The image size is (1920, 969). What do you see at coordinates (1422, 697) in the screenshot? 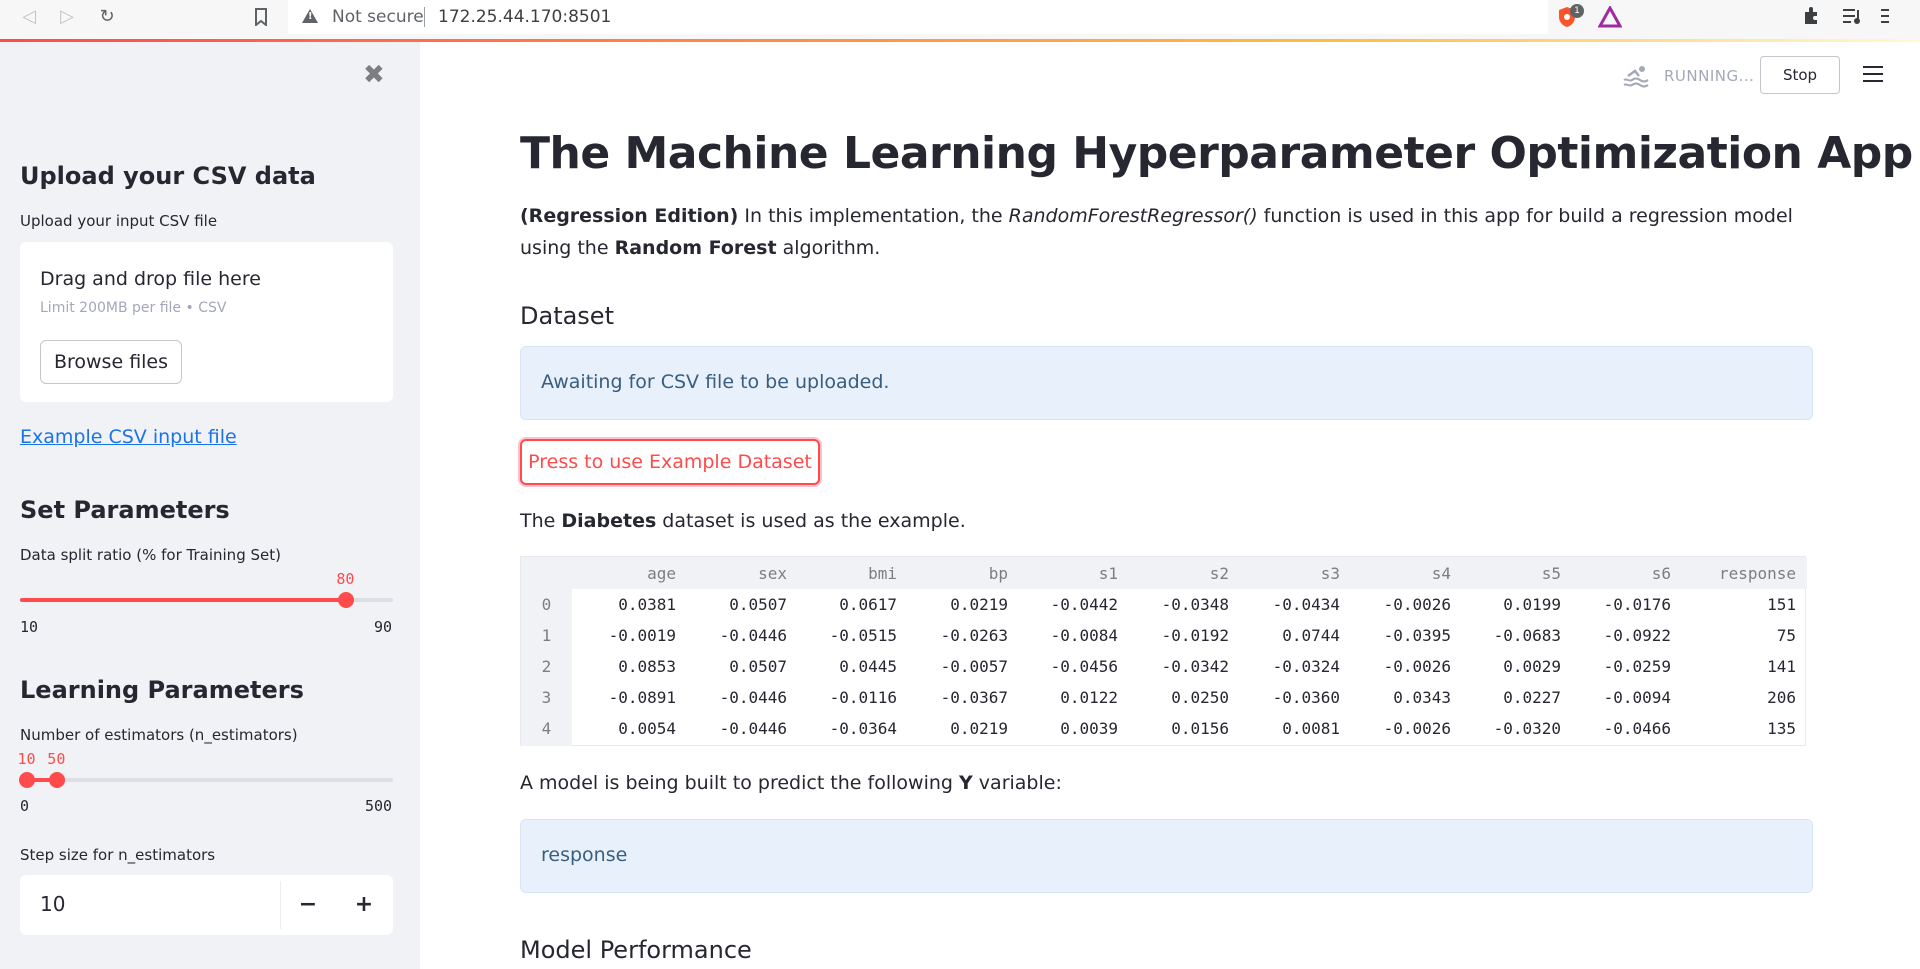
I see `table-cell: 0.0343` at bounding box center [1422, 697].